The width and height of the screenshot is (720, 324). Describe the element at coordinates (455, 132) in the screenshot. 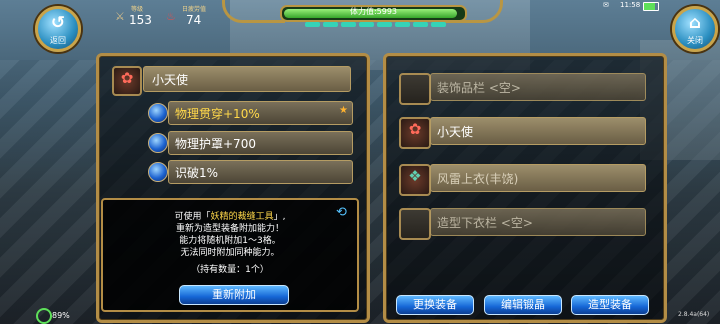

I see `equipment-slot-label: 小天使` at that location.